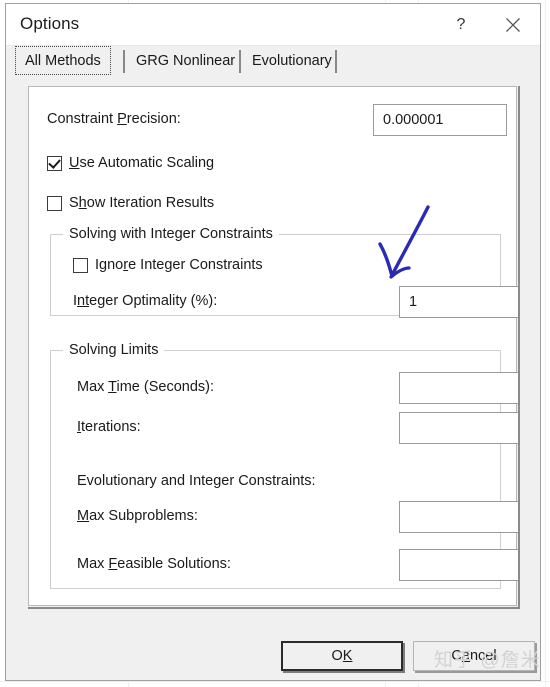 The height and width of the screenshot is (687, 550). I want to click on help-button: ?, so click(461, 24).